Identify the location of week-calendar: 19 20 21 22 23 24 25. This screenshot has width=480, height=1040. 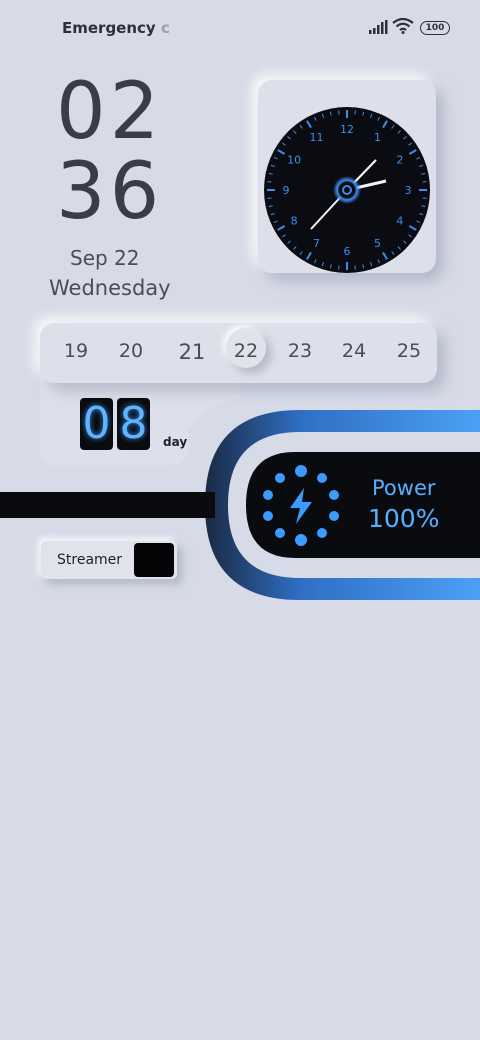
(238, 353).